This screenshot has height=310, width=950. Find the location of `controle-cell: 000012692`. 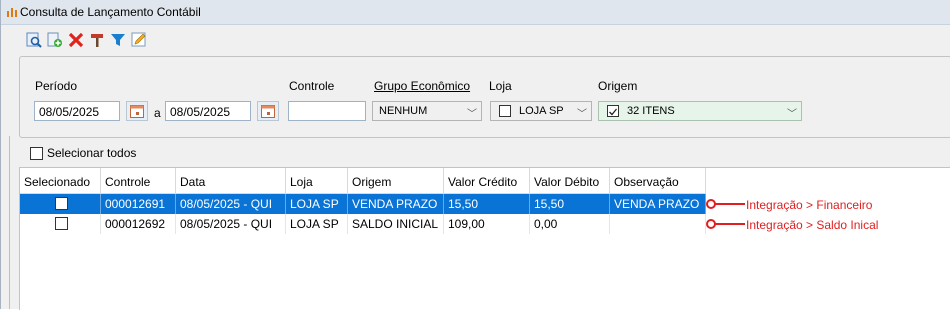

controle-cell: 000012692 is located at coordinates (138, 224).